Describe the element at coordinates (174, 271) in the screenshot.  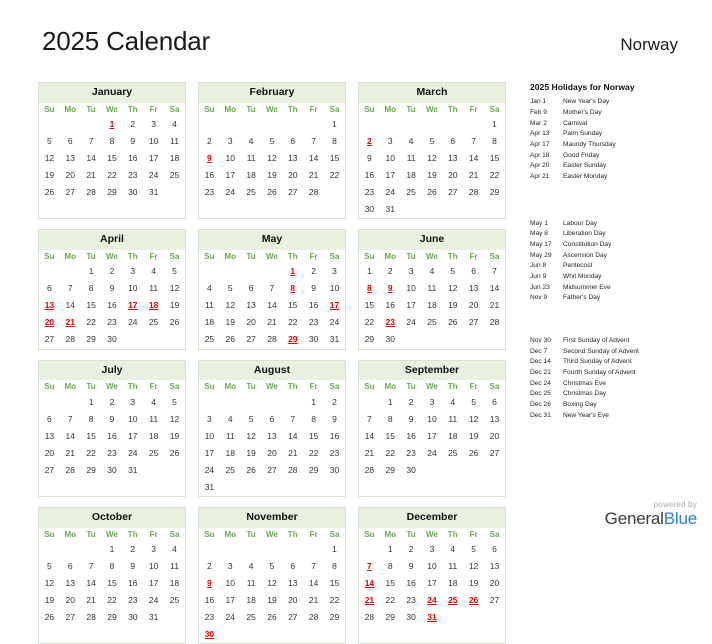
I see `day-cell: 5` at that location.